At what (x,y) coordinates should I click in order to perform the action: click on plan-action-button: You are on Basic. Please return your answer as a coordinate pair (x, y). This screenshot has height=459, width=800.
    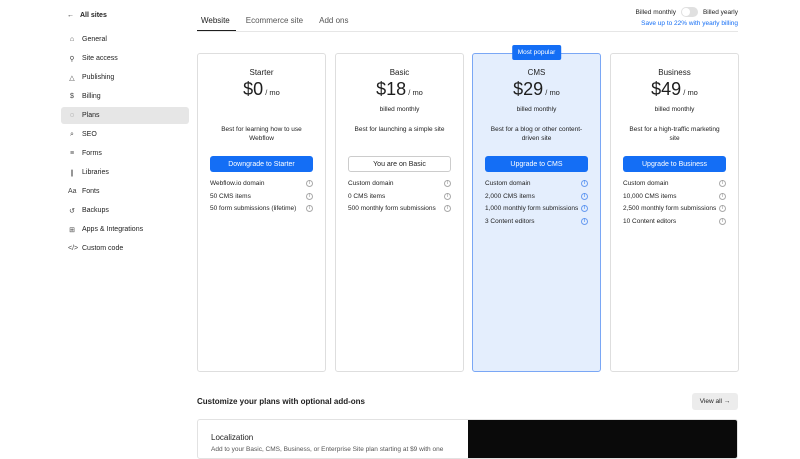
    Looking at the image, I should click on (399, 164).